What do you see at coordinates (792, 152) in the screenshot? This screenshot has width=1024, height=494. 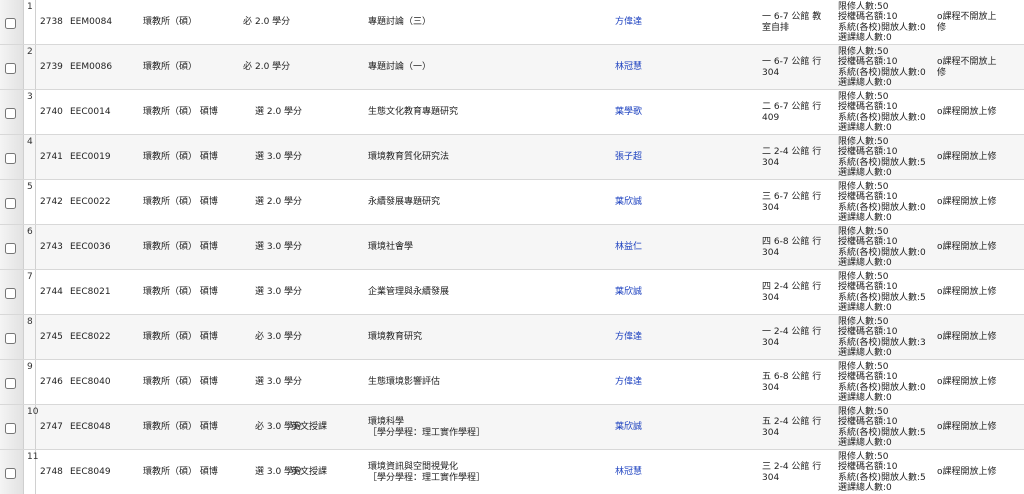 I see `class-time-line1: 二 2-4 公館 行` at bounding box center [792, 152].